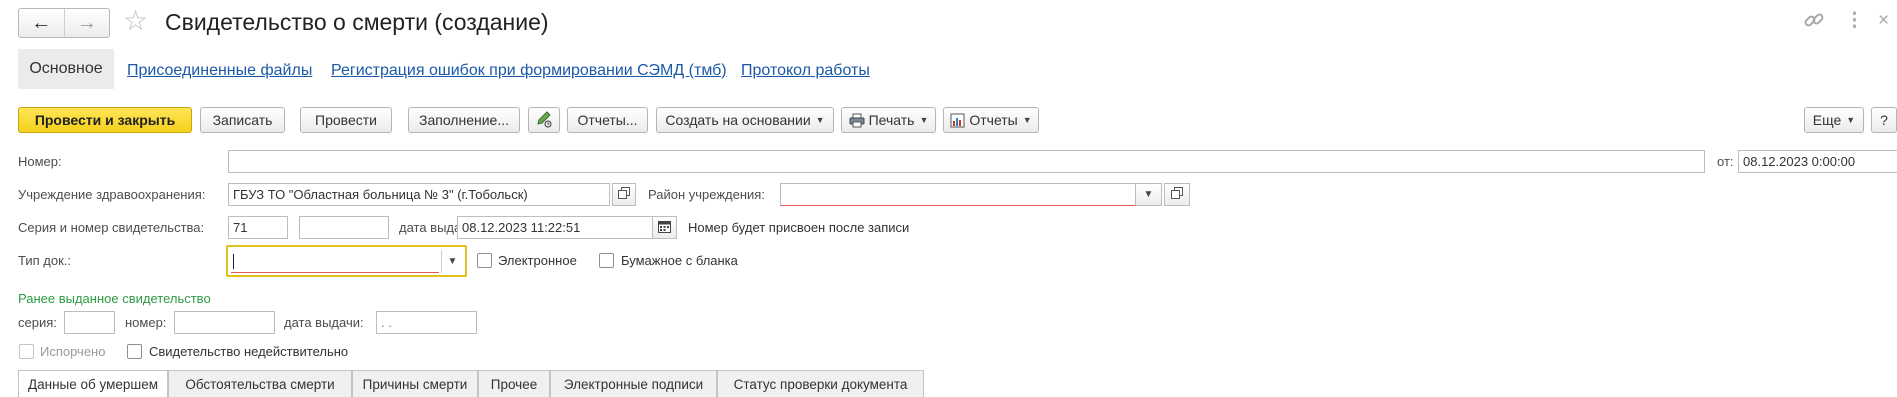 This screenshot has width=1897, height=397. What do you see at coordinates (1884, 120) in the screenshot?
I see `help-button: ?` at bounding box center [1884, 120].